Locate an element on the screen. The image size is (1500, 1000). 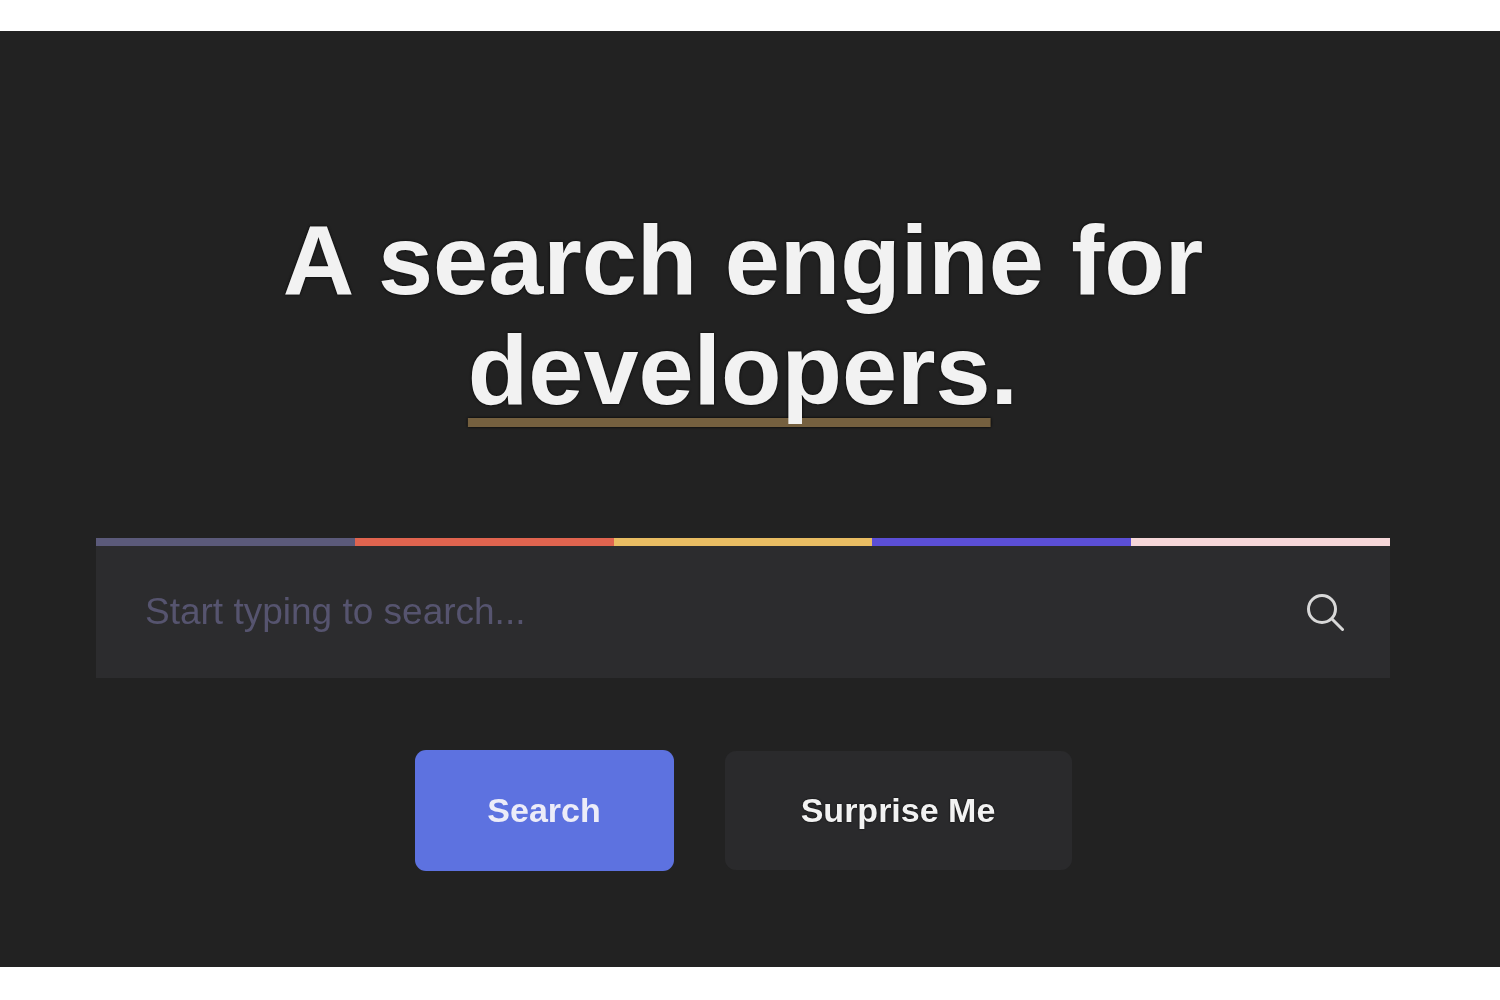
surprise-me-button: Surprise Me is located at coordinates (898, 810).